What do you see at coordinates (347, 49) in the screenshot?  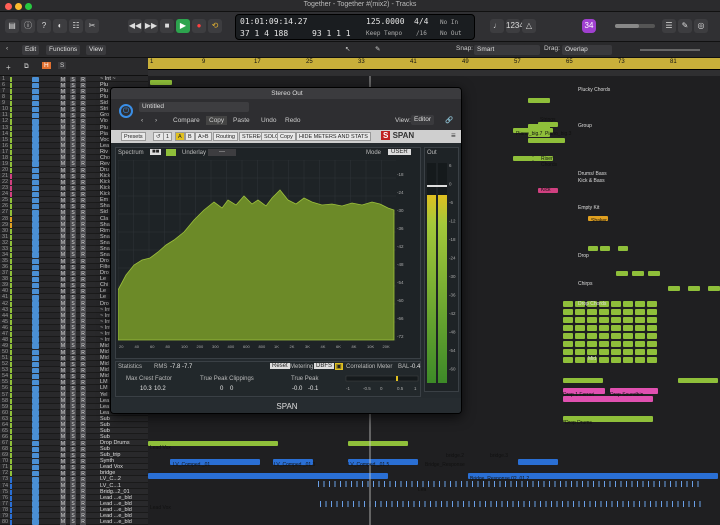 I see `pointer-tool-icon: ↖` at bounding box center [347, 49].